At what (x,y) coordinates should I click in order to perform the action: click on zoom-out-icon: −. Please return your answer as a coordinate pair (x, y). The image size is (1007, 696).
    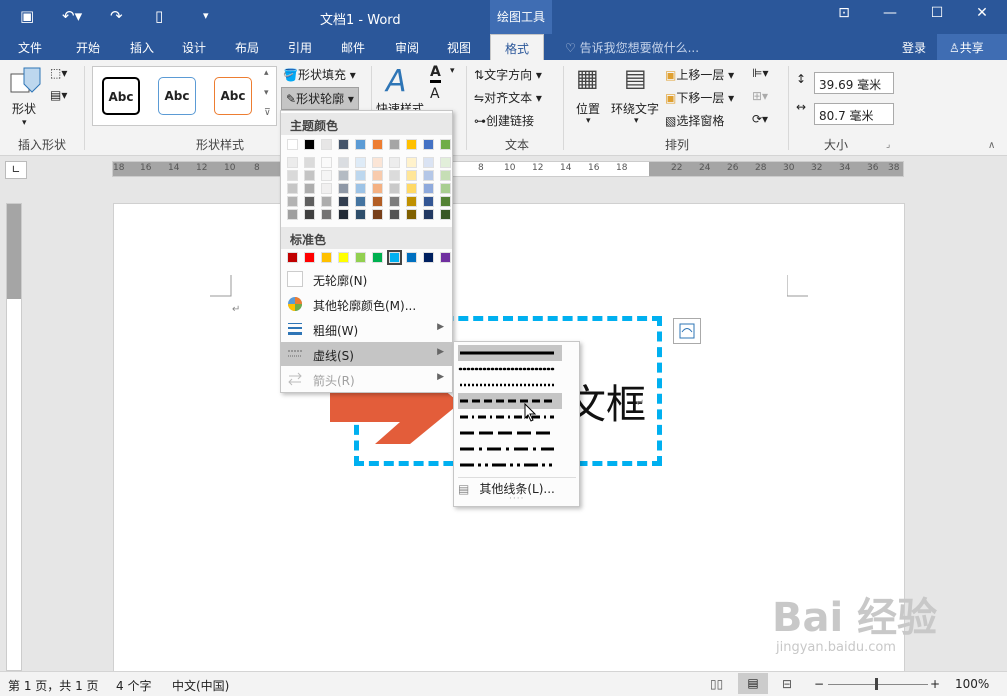
    Looking at the image, I should click on (819, 684).